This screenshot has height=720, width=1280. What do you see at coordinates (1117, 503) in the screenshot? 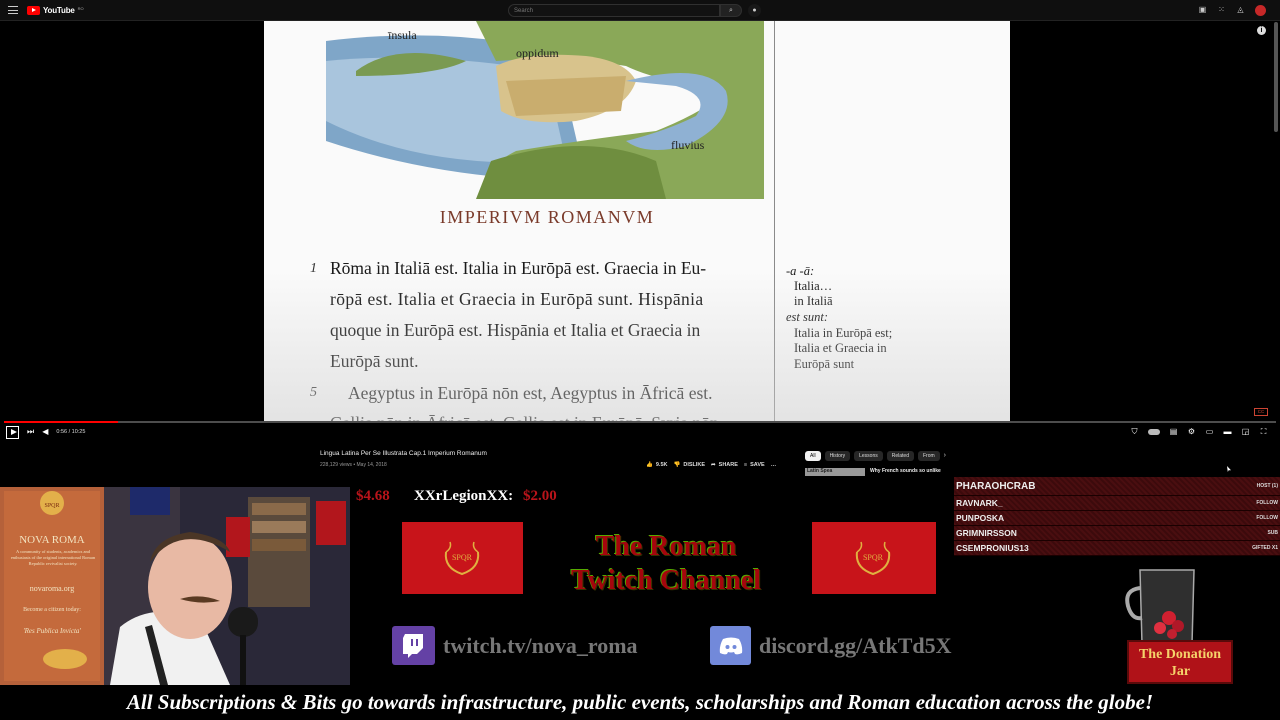
I see `event-row: RAVNARK_ FOLLOW` at bounding box center [1117, 503].